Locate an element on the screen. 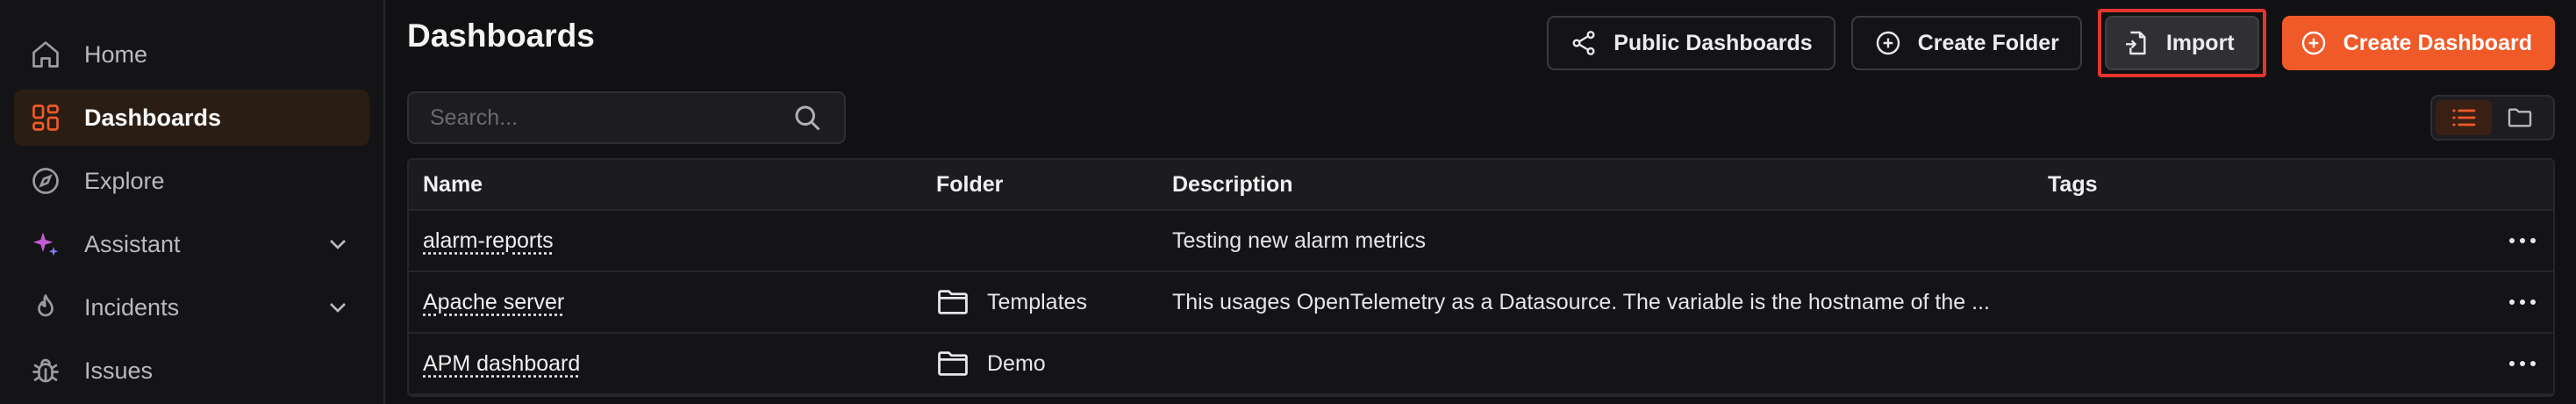 This screenshot has height=404, width=2576. import-button: Import is located at coordinates (2181, 43).